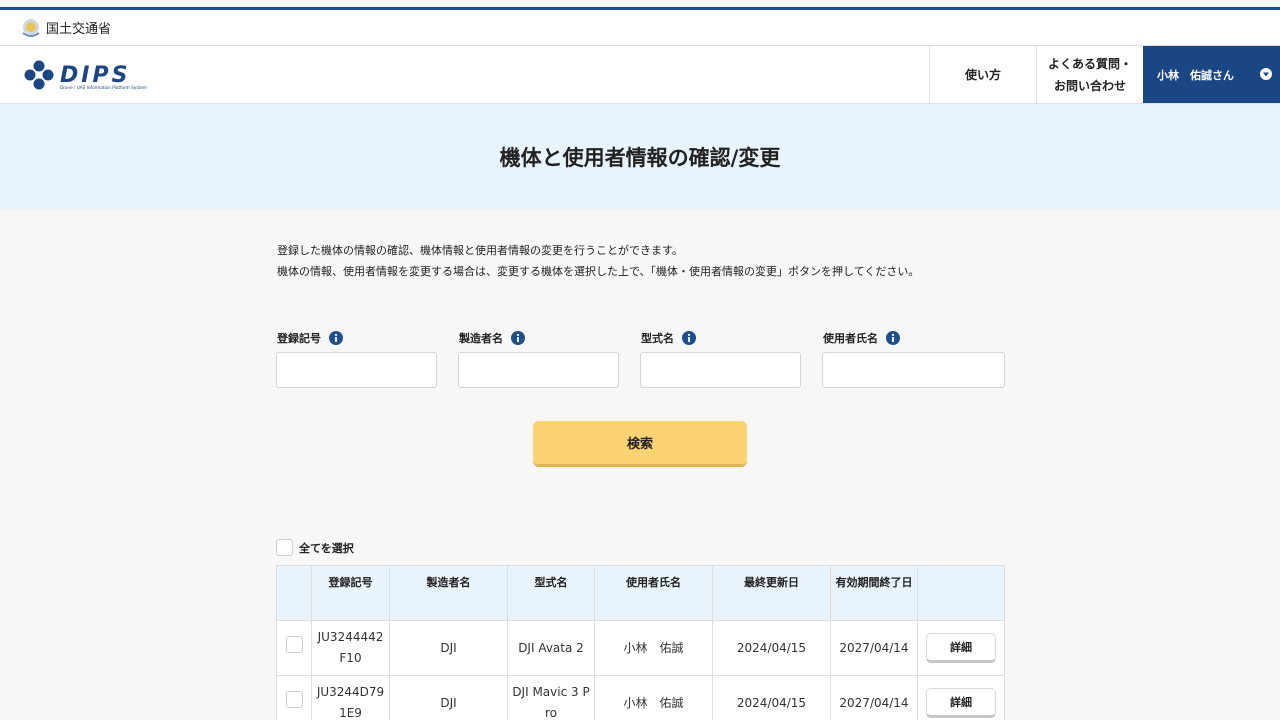 The image size is (1280, 720). I want to click on registration-input, so click(356, 370).